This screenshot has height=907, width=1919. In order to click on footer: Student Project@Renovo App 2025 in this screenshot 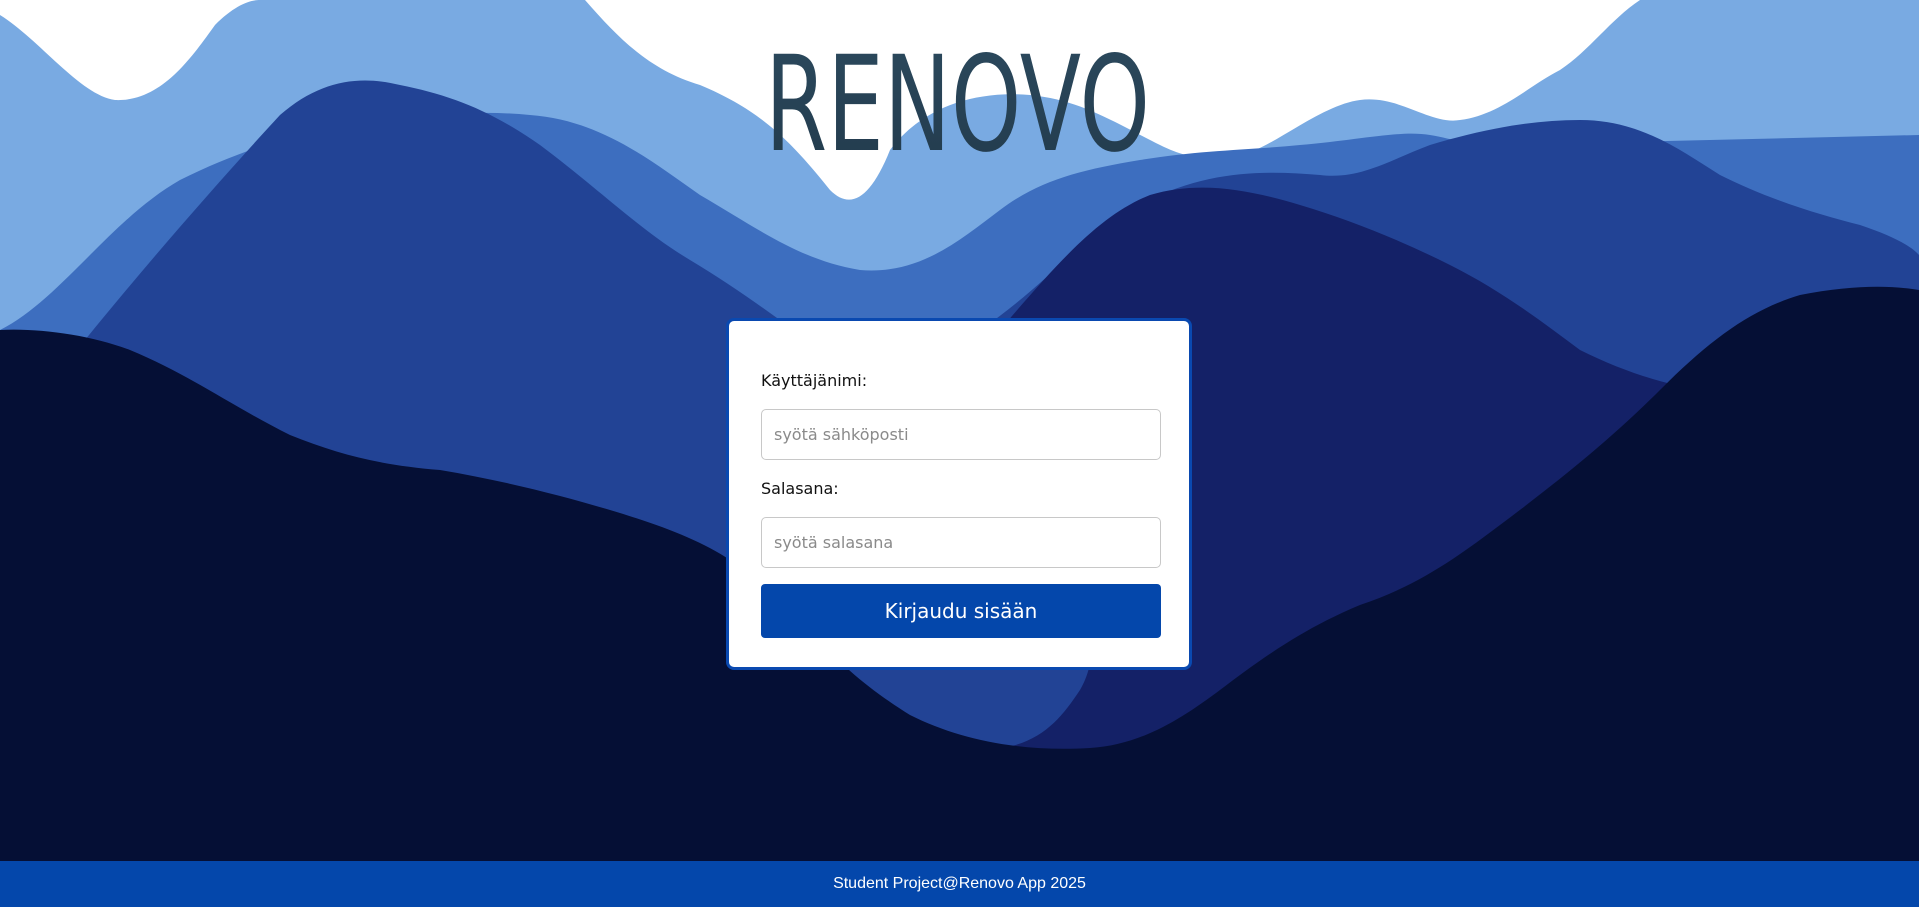, I will do `click(959, 884)`.